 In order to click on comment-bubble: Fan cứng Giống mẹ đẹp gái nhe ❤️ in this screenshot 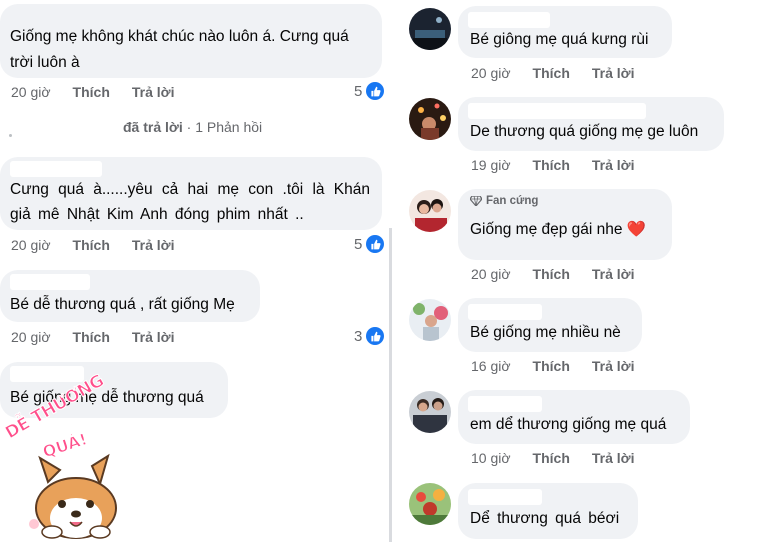, I will do `click(565, 224)`.